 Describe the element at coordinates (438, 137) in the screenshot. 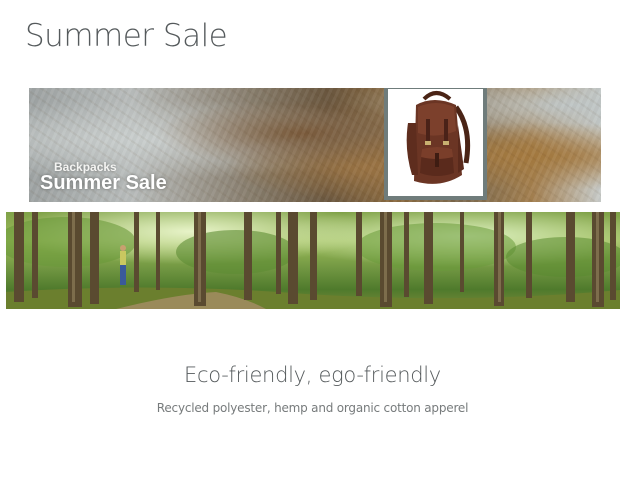

I see `backpack-icon` at that location.